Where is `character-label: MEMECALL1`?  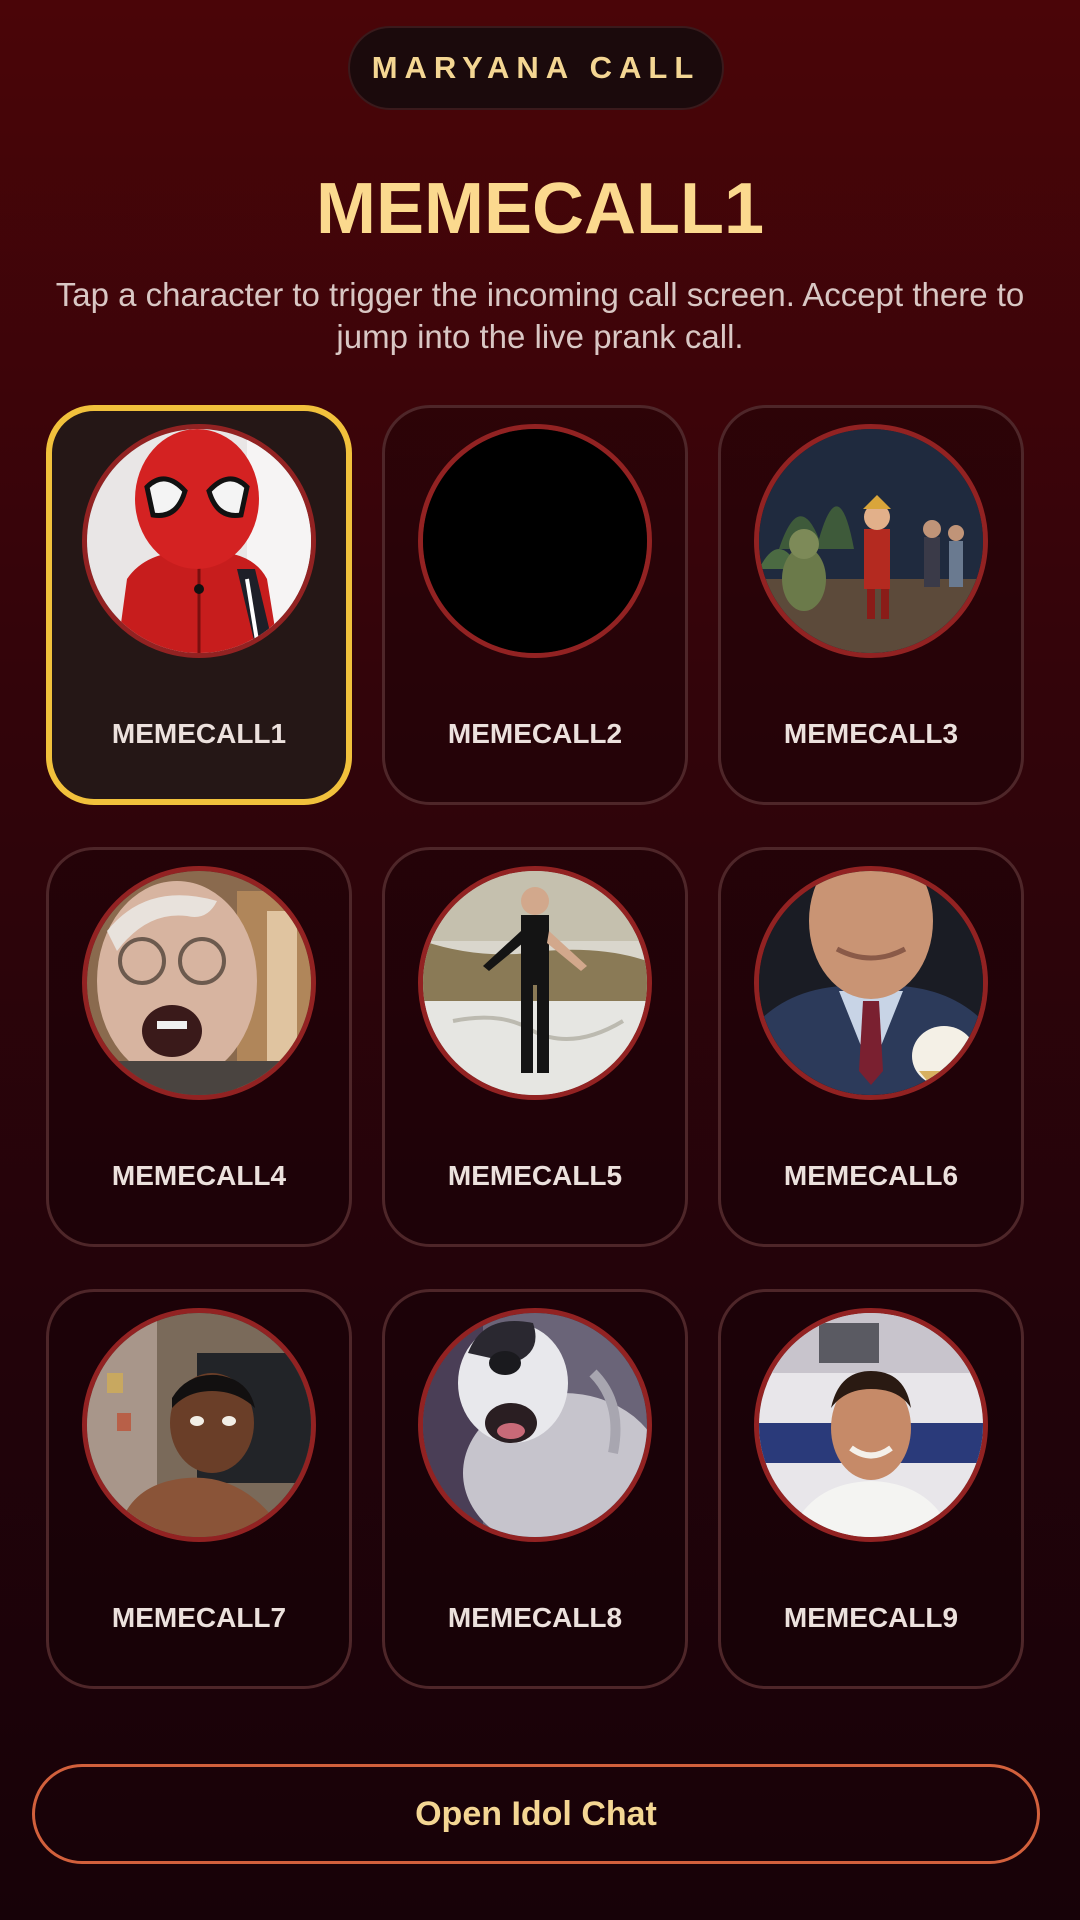 character-label: MEMECALL1 is located at coordinates (199, 733).